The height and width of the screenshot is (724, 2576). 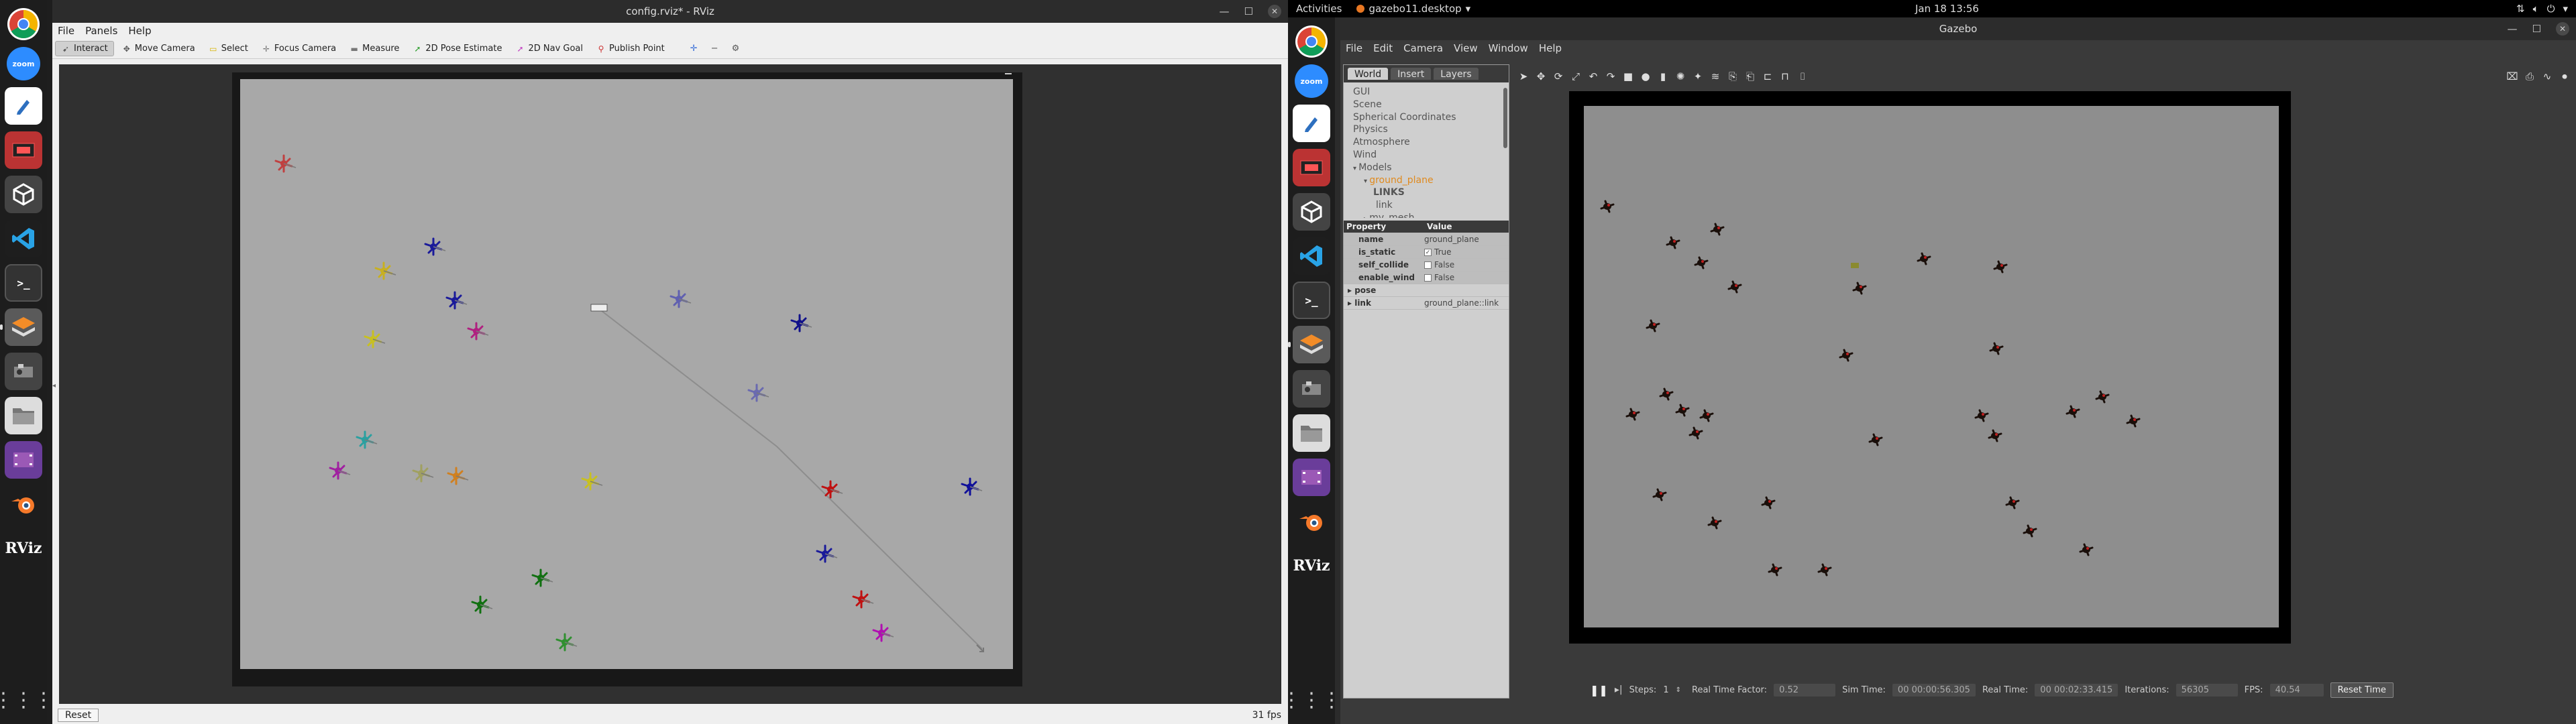 I want to click on window-titlebar: config.rviz* - RViz — ☐ ✕, so click(x=670, y=11).